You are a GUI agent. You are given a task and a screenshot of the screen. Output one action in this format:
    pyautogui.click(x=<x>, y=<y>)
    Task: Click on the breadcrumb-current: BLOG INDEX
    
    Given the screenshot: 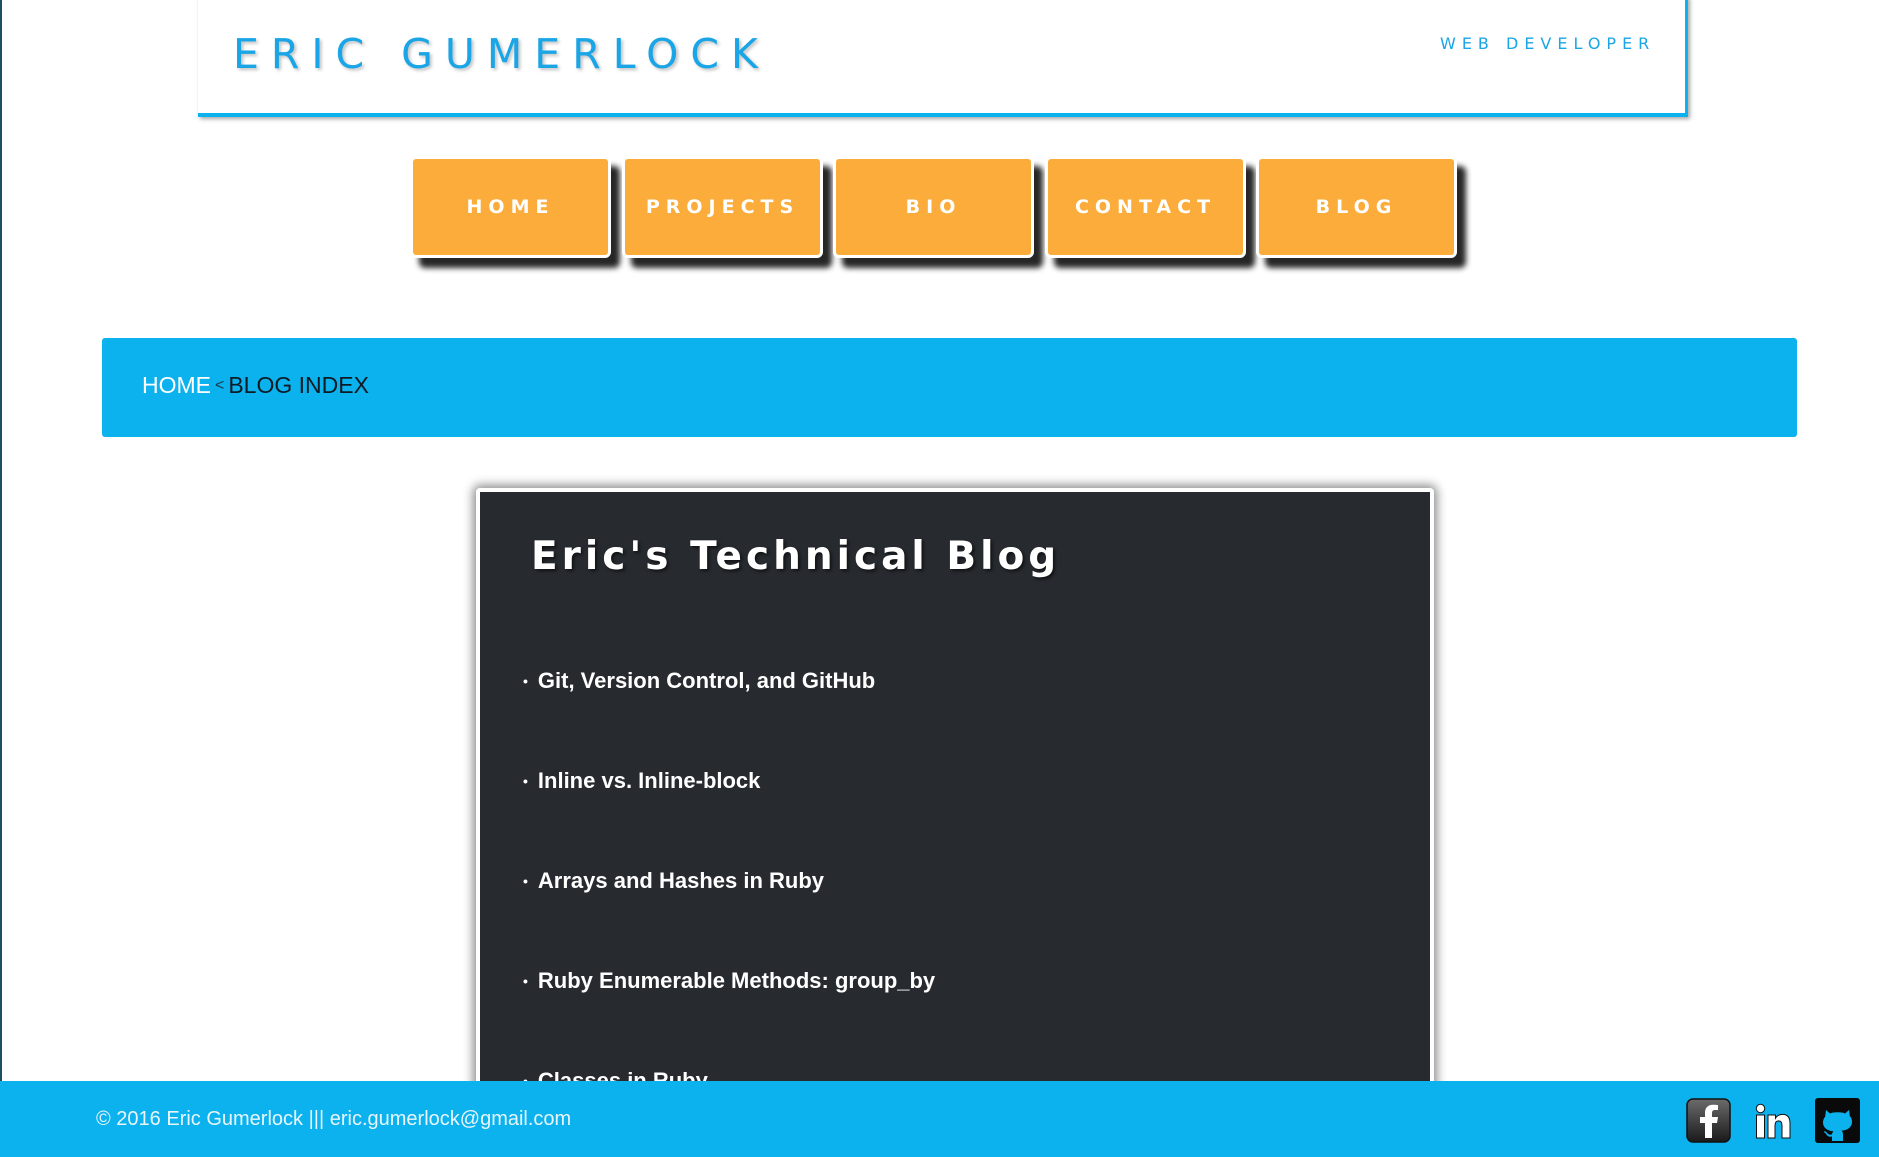 What is the action you would take?
    pyautogui.click(x=298, y=385)
    